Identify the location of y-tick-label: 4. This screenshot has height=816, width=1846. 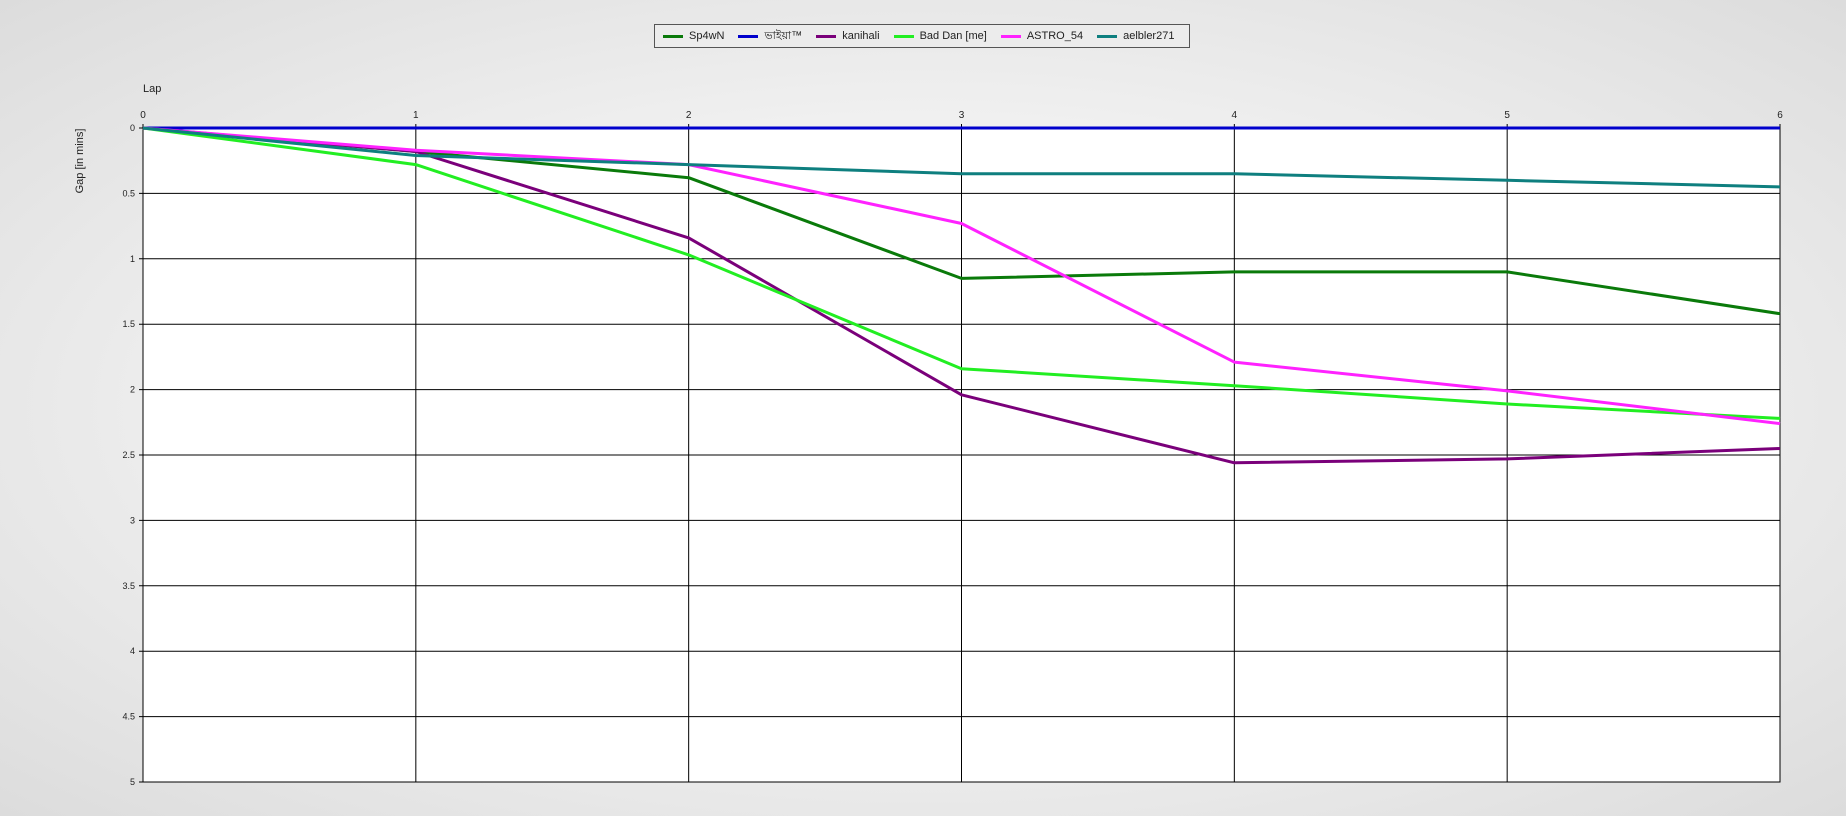
(132, 651).